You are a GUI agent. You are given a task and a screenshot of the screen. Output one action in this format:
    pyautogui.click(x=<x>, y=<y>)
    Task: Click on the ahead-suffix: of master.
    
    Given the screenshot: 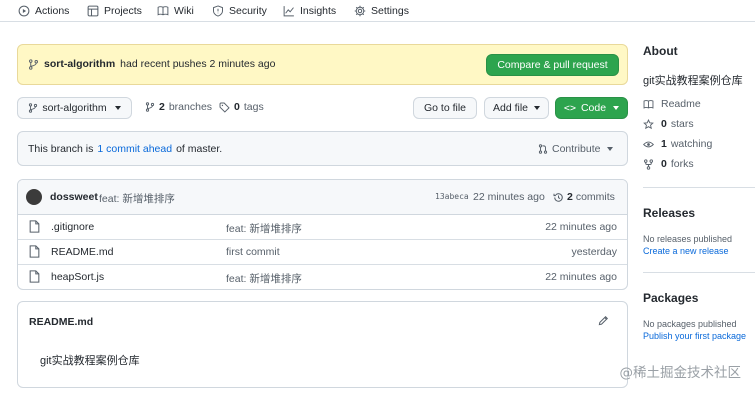 What is the action you would take?
    pyautogui.click(x=199, y=149)
    